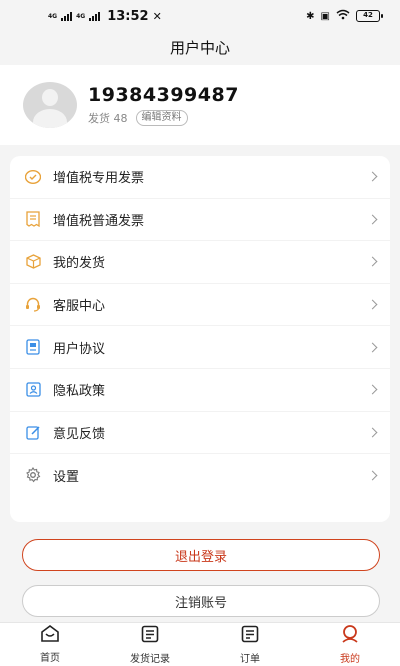  Describe the element at coordinates (250, 636) in the screenshot. I see `order-icon` at that location.